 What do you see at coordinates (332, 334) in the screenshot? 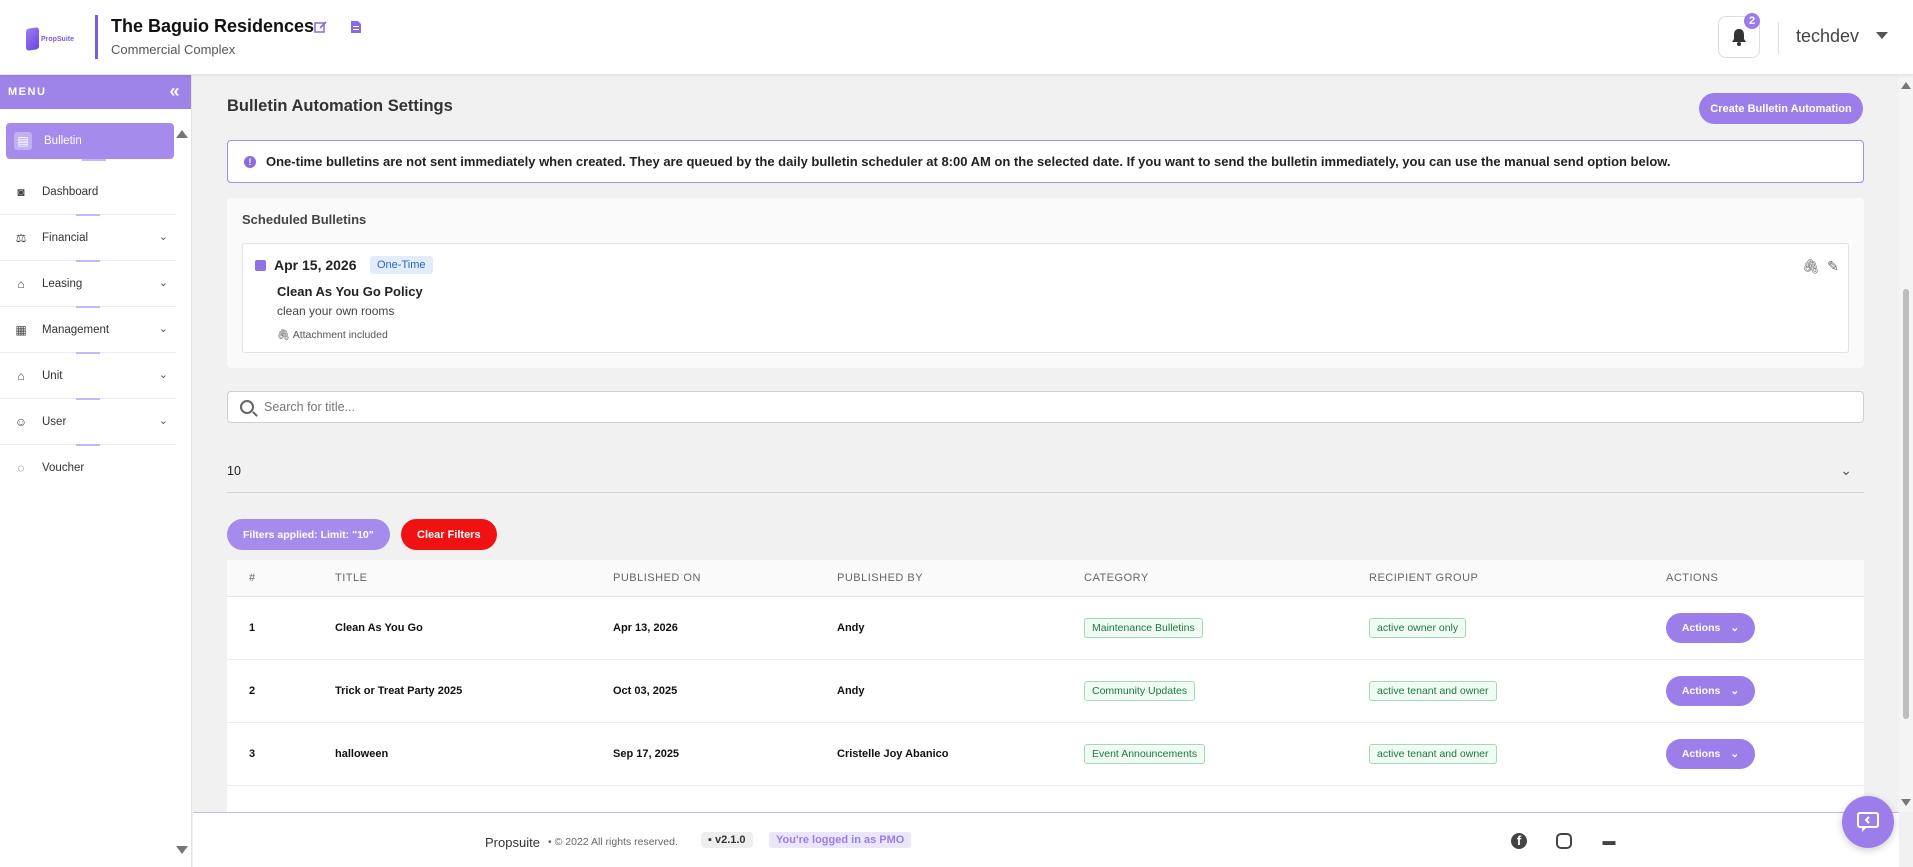
I see `attachment-note: 🖇 Attachment included` at bounding box center [332, 334].